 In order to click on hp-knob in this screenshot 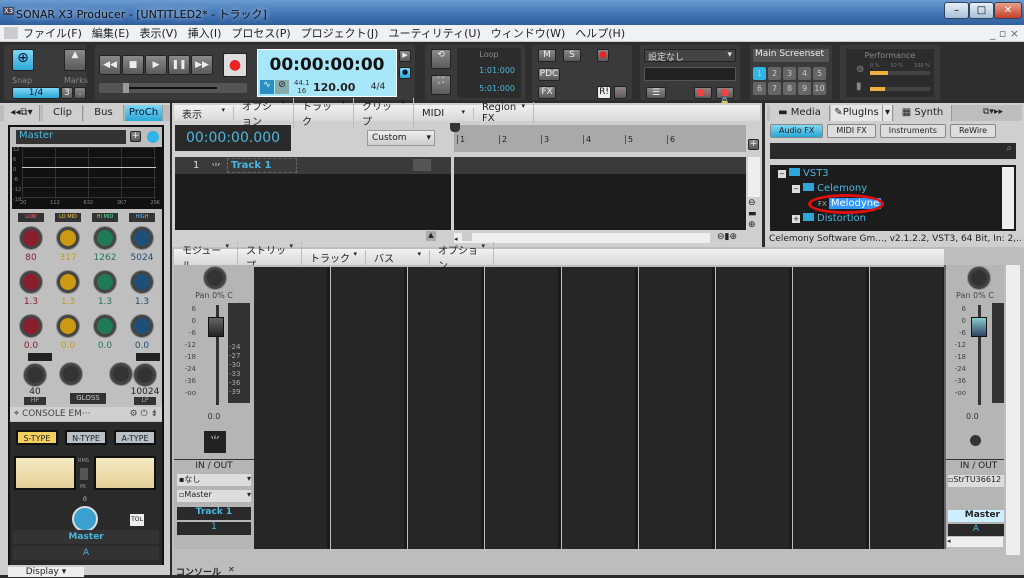, I will do `click(35, 375)`.